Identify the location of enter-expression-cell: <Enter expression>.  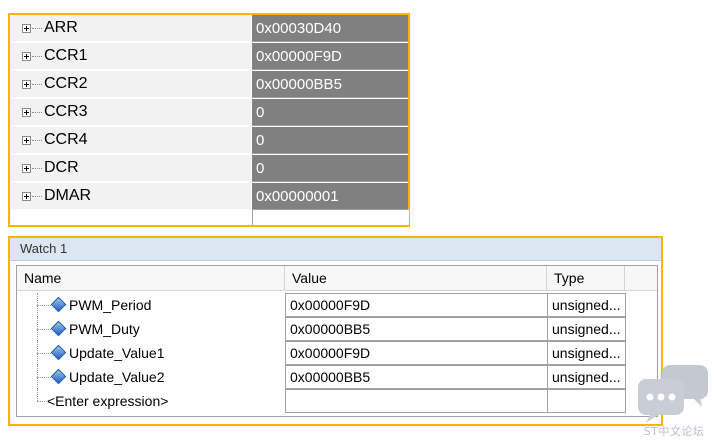
(151, 401).